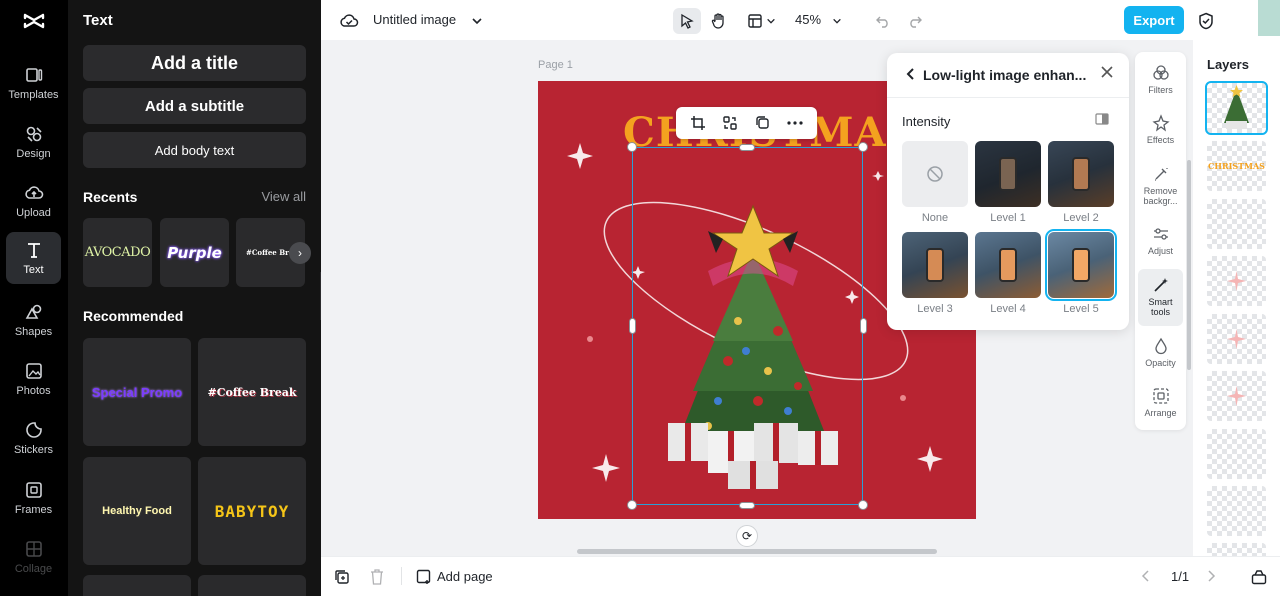 This screenshot has width=1280, height=596. What do you see at coordinates (33, 379) in the screenshot?
I see `rail-item-photos: Photos` at bounding box center [33, 379].